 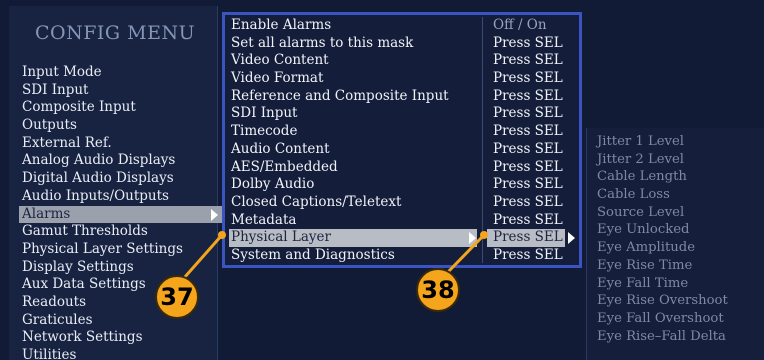 I want to click on callout-38: 38, so click(x=438, y=290).